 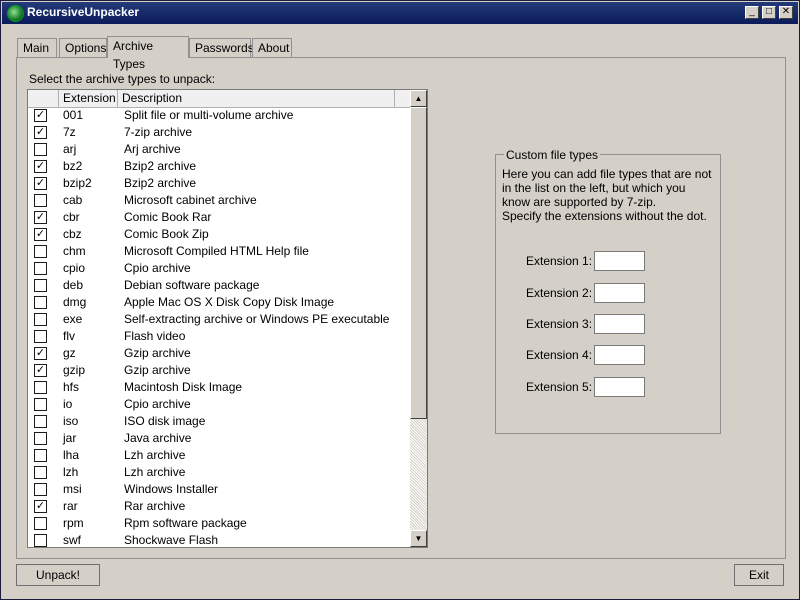 What do you see at coordinates (75, 302) in the screenshot?
I see `extension-cell: dmg` at bounding box center [75, 302].